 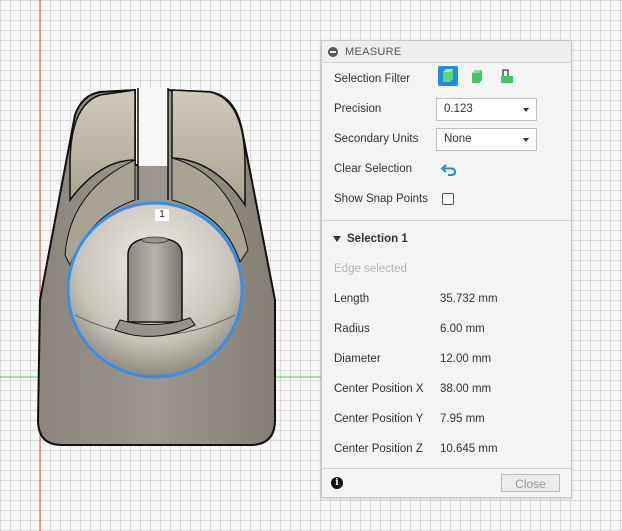 I want to click on point-marker-label: 1, so click(x=162, y=215).